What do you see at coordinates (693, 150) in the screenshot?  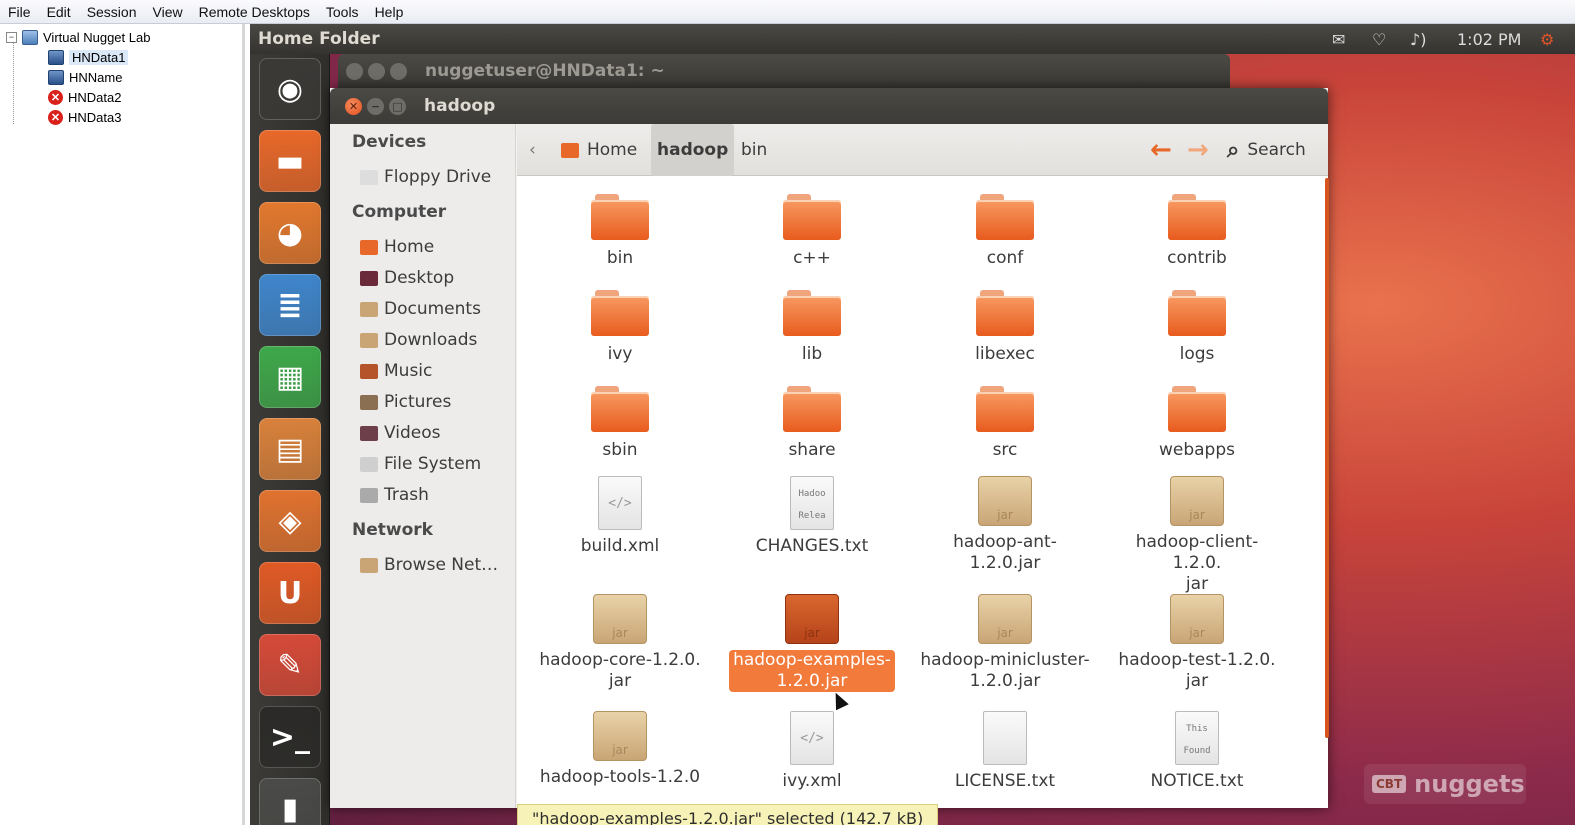 I see `crumb-hadoop: hadoop` at bounding box center [693, 150].